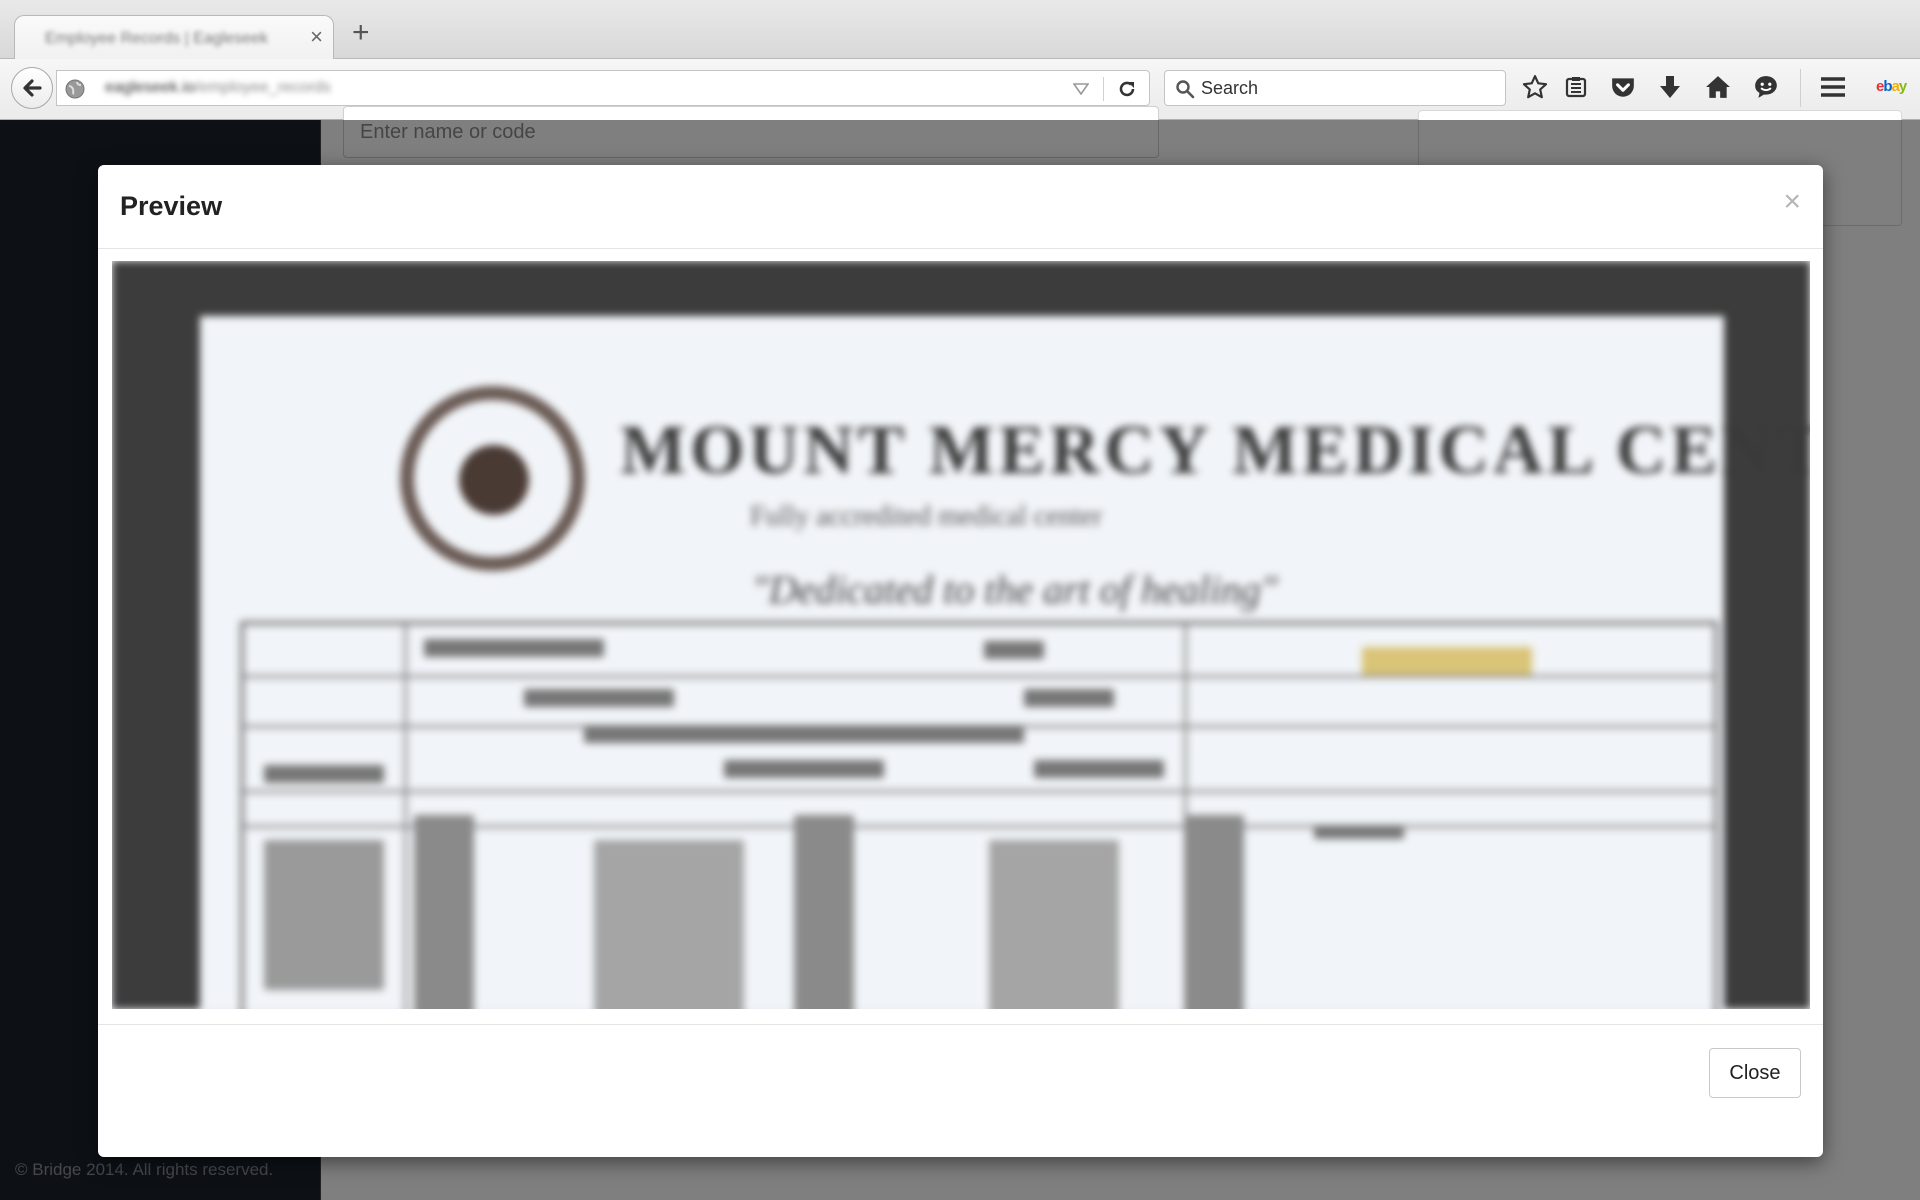 Image resolution: width=1920 pixels, height=1200 pixels. I want to click on globe-icon, so click(75, 89).